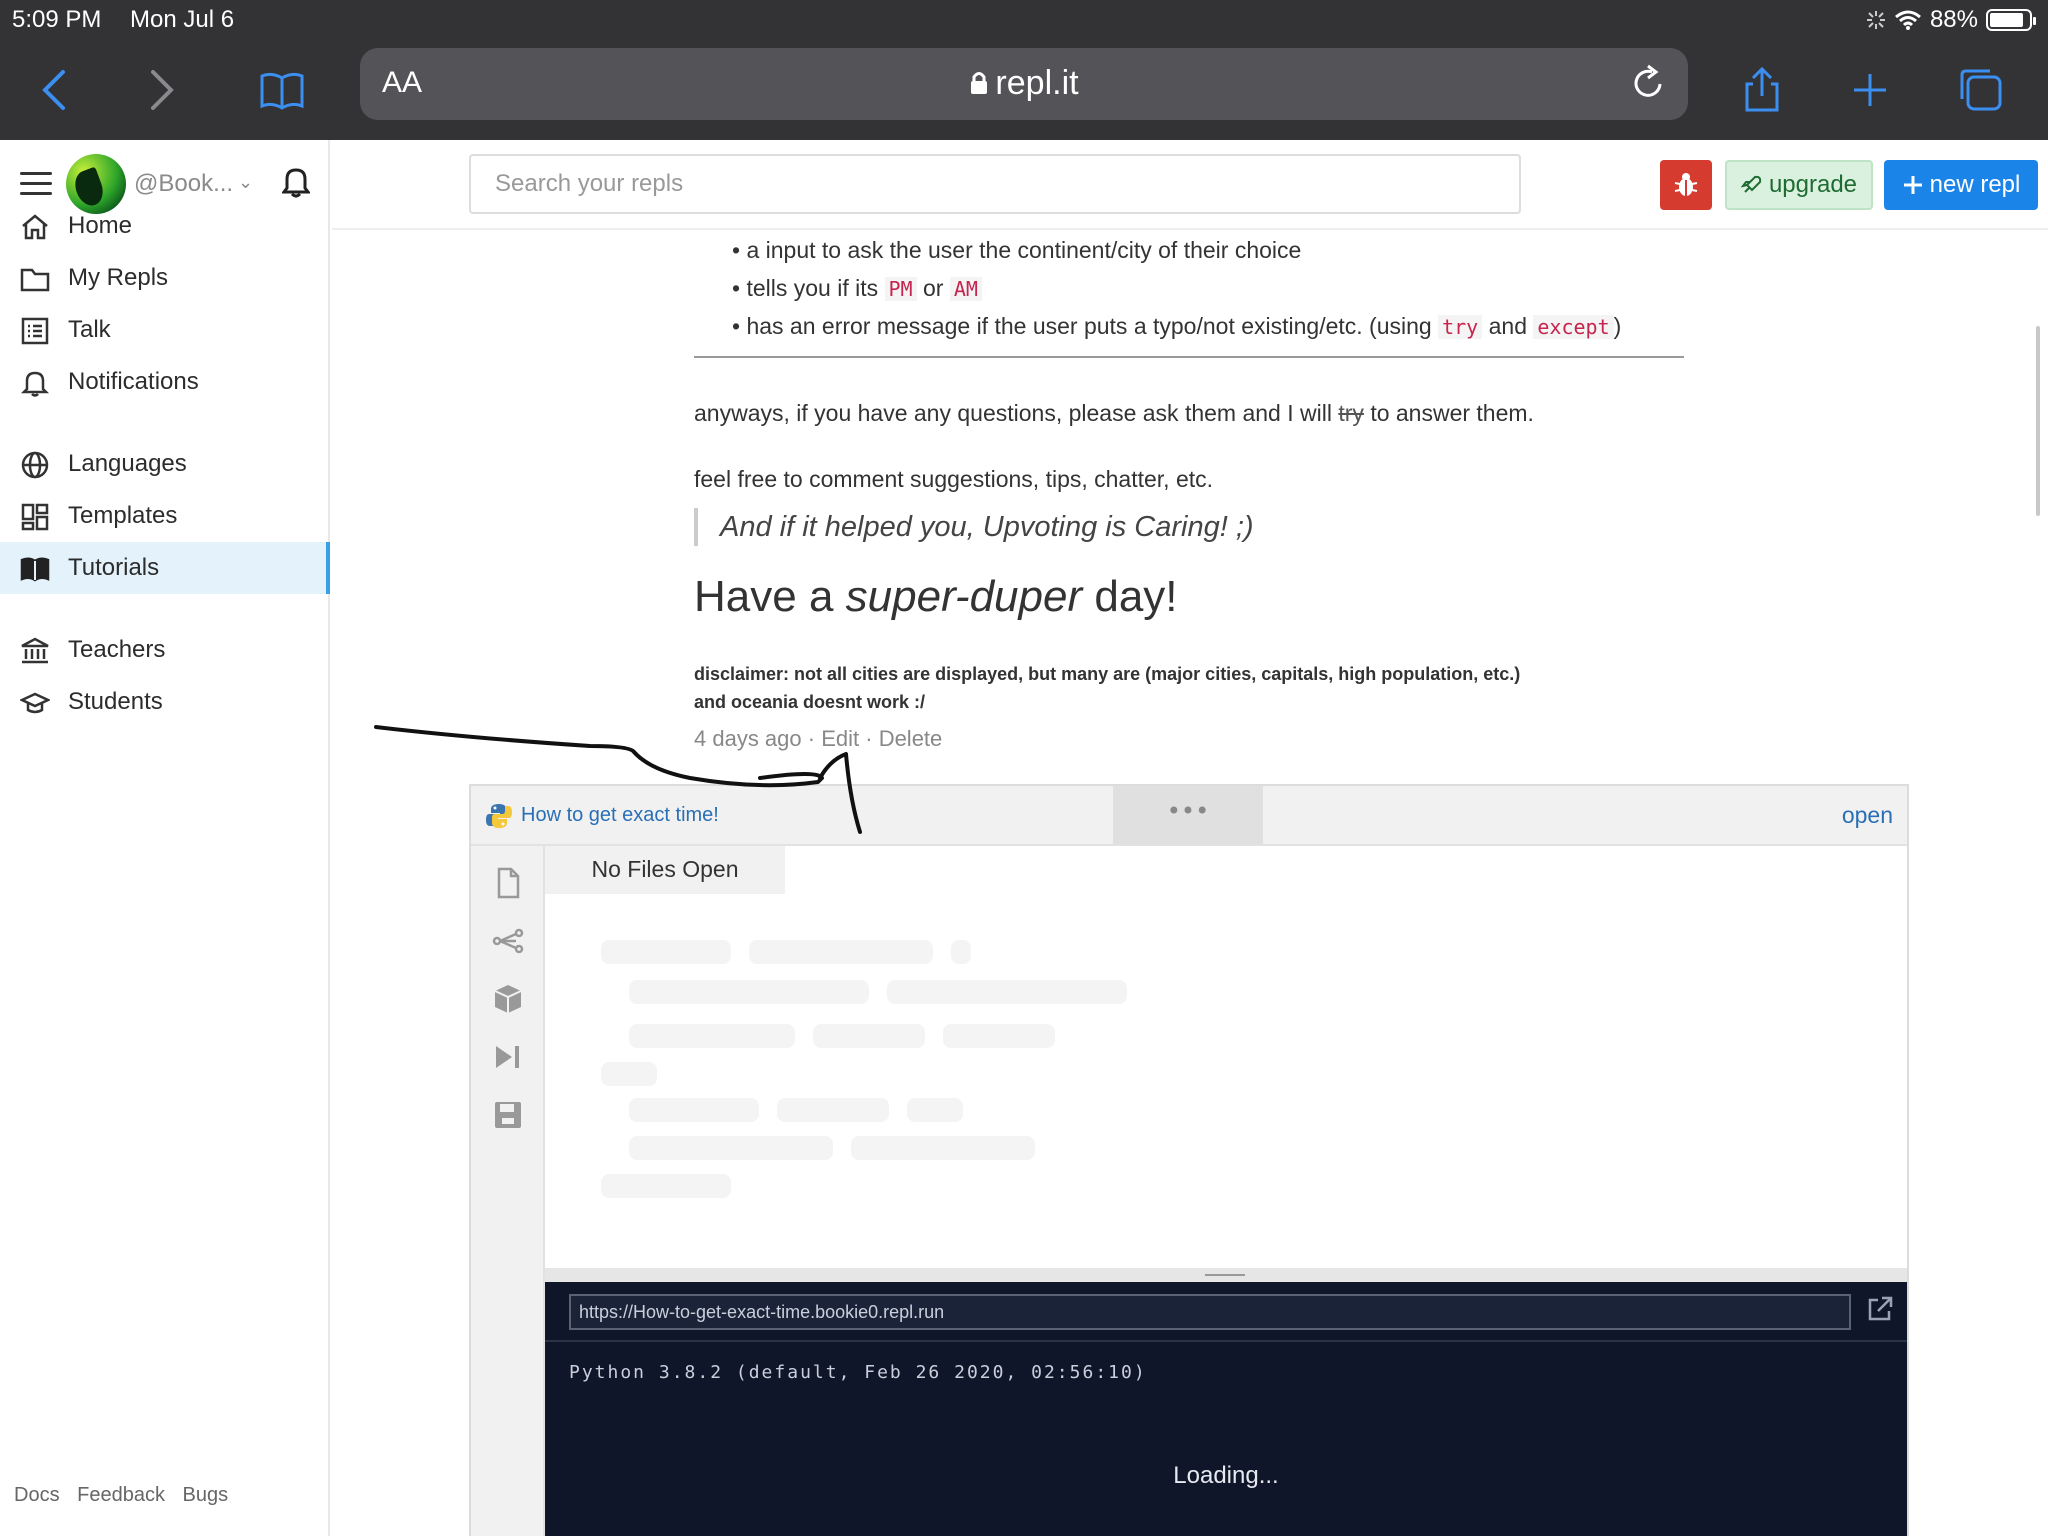  What do you see at coordinates (89, 329) in the screenshot?
I see `sidebar-item-label: Talk` at bounding box center [89, 329].